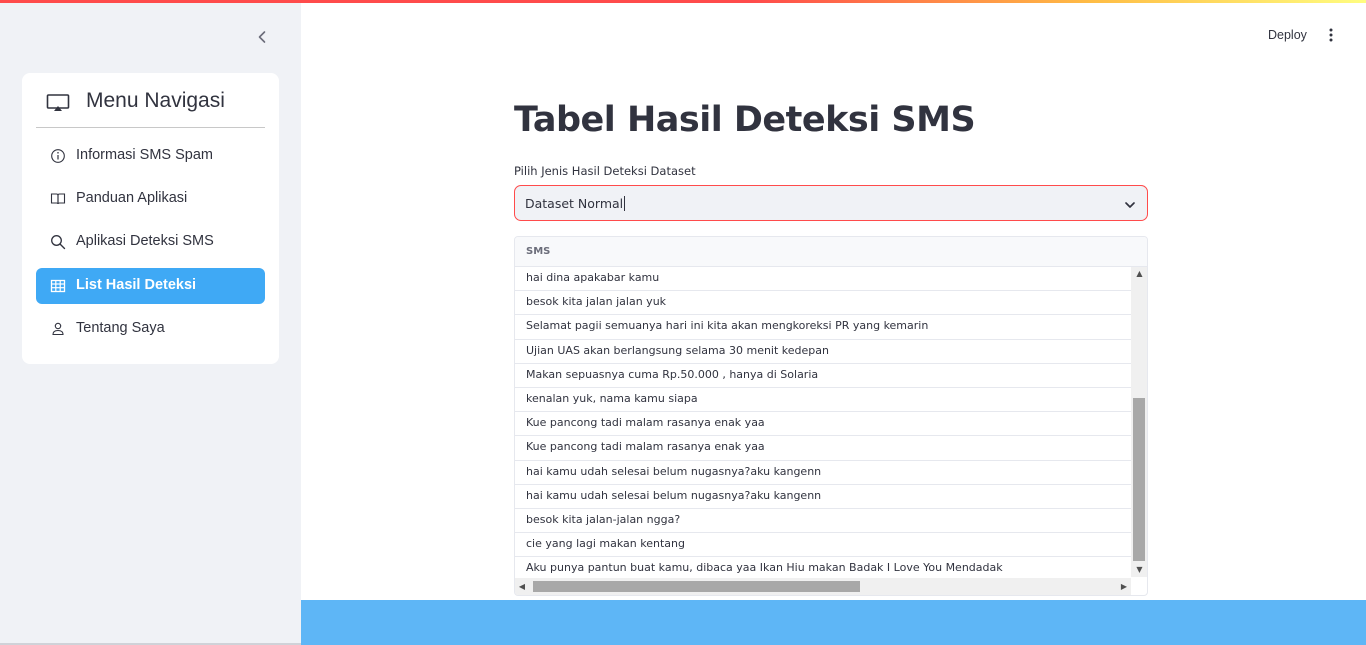 This screenshot has width=1366, height=645. I want to click on select-value-text: Dataset Normal, so click(574, 203).